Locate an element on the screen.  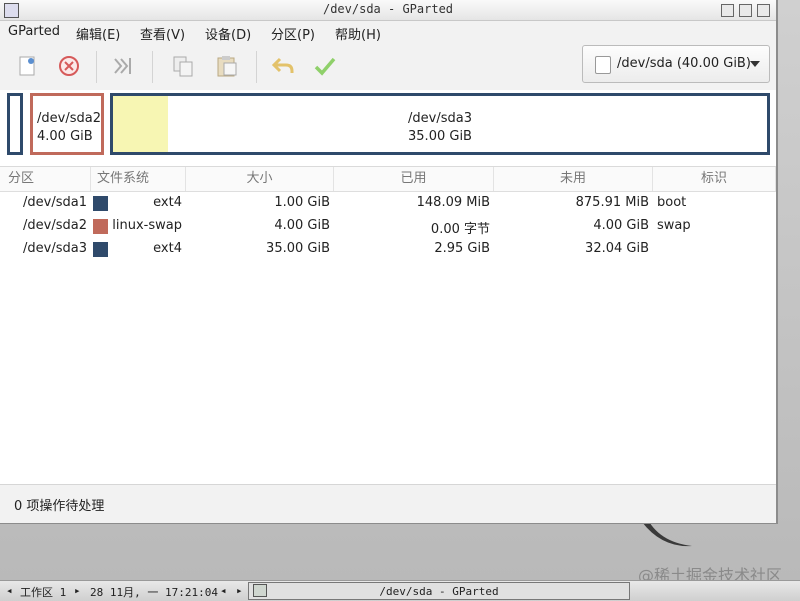
cell-flags: boot is located at coordinates (672, 202).